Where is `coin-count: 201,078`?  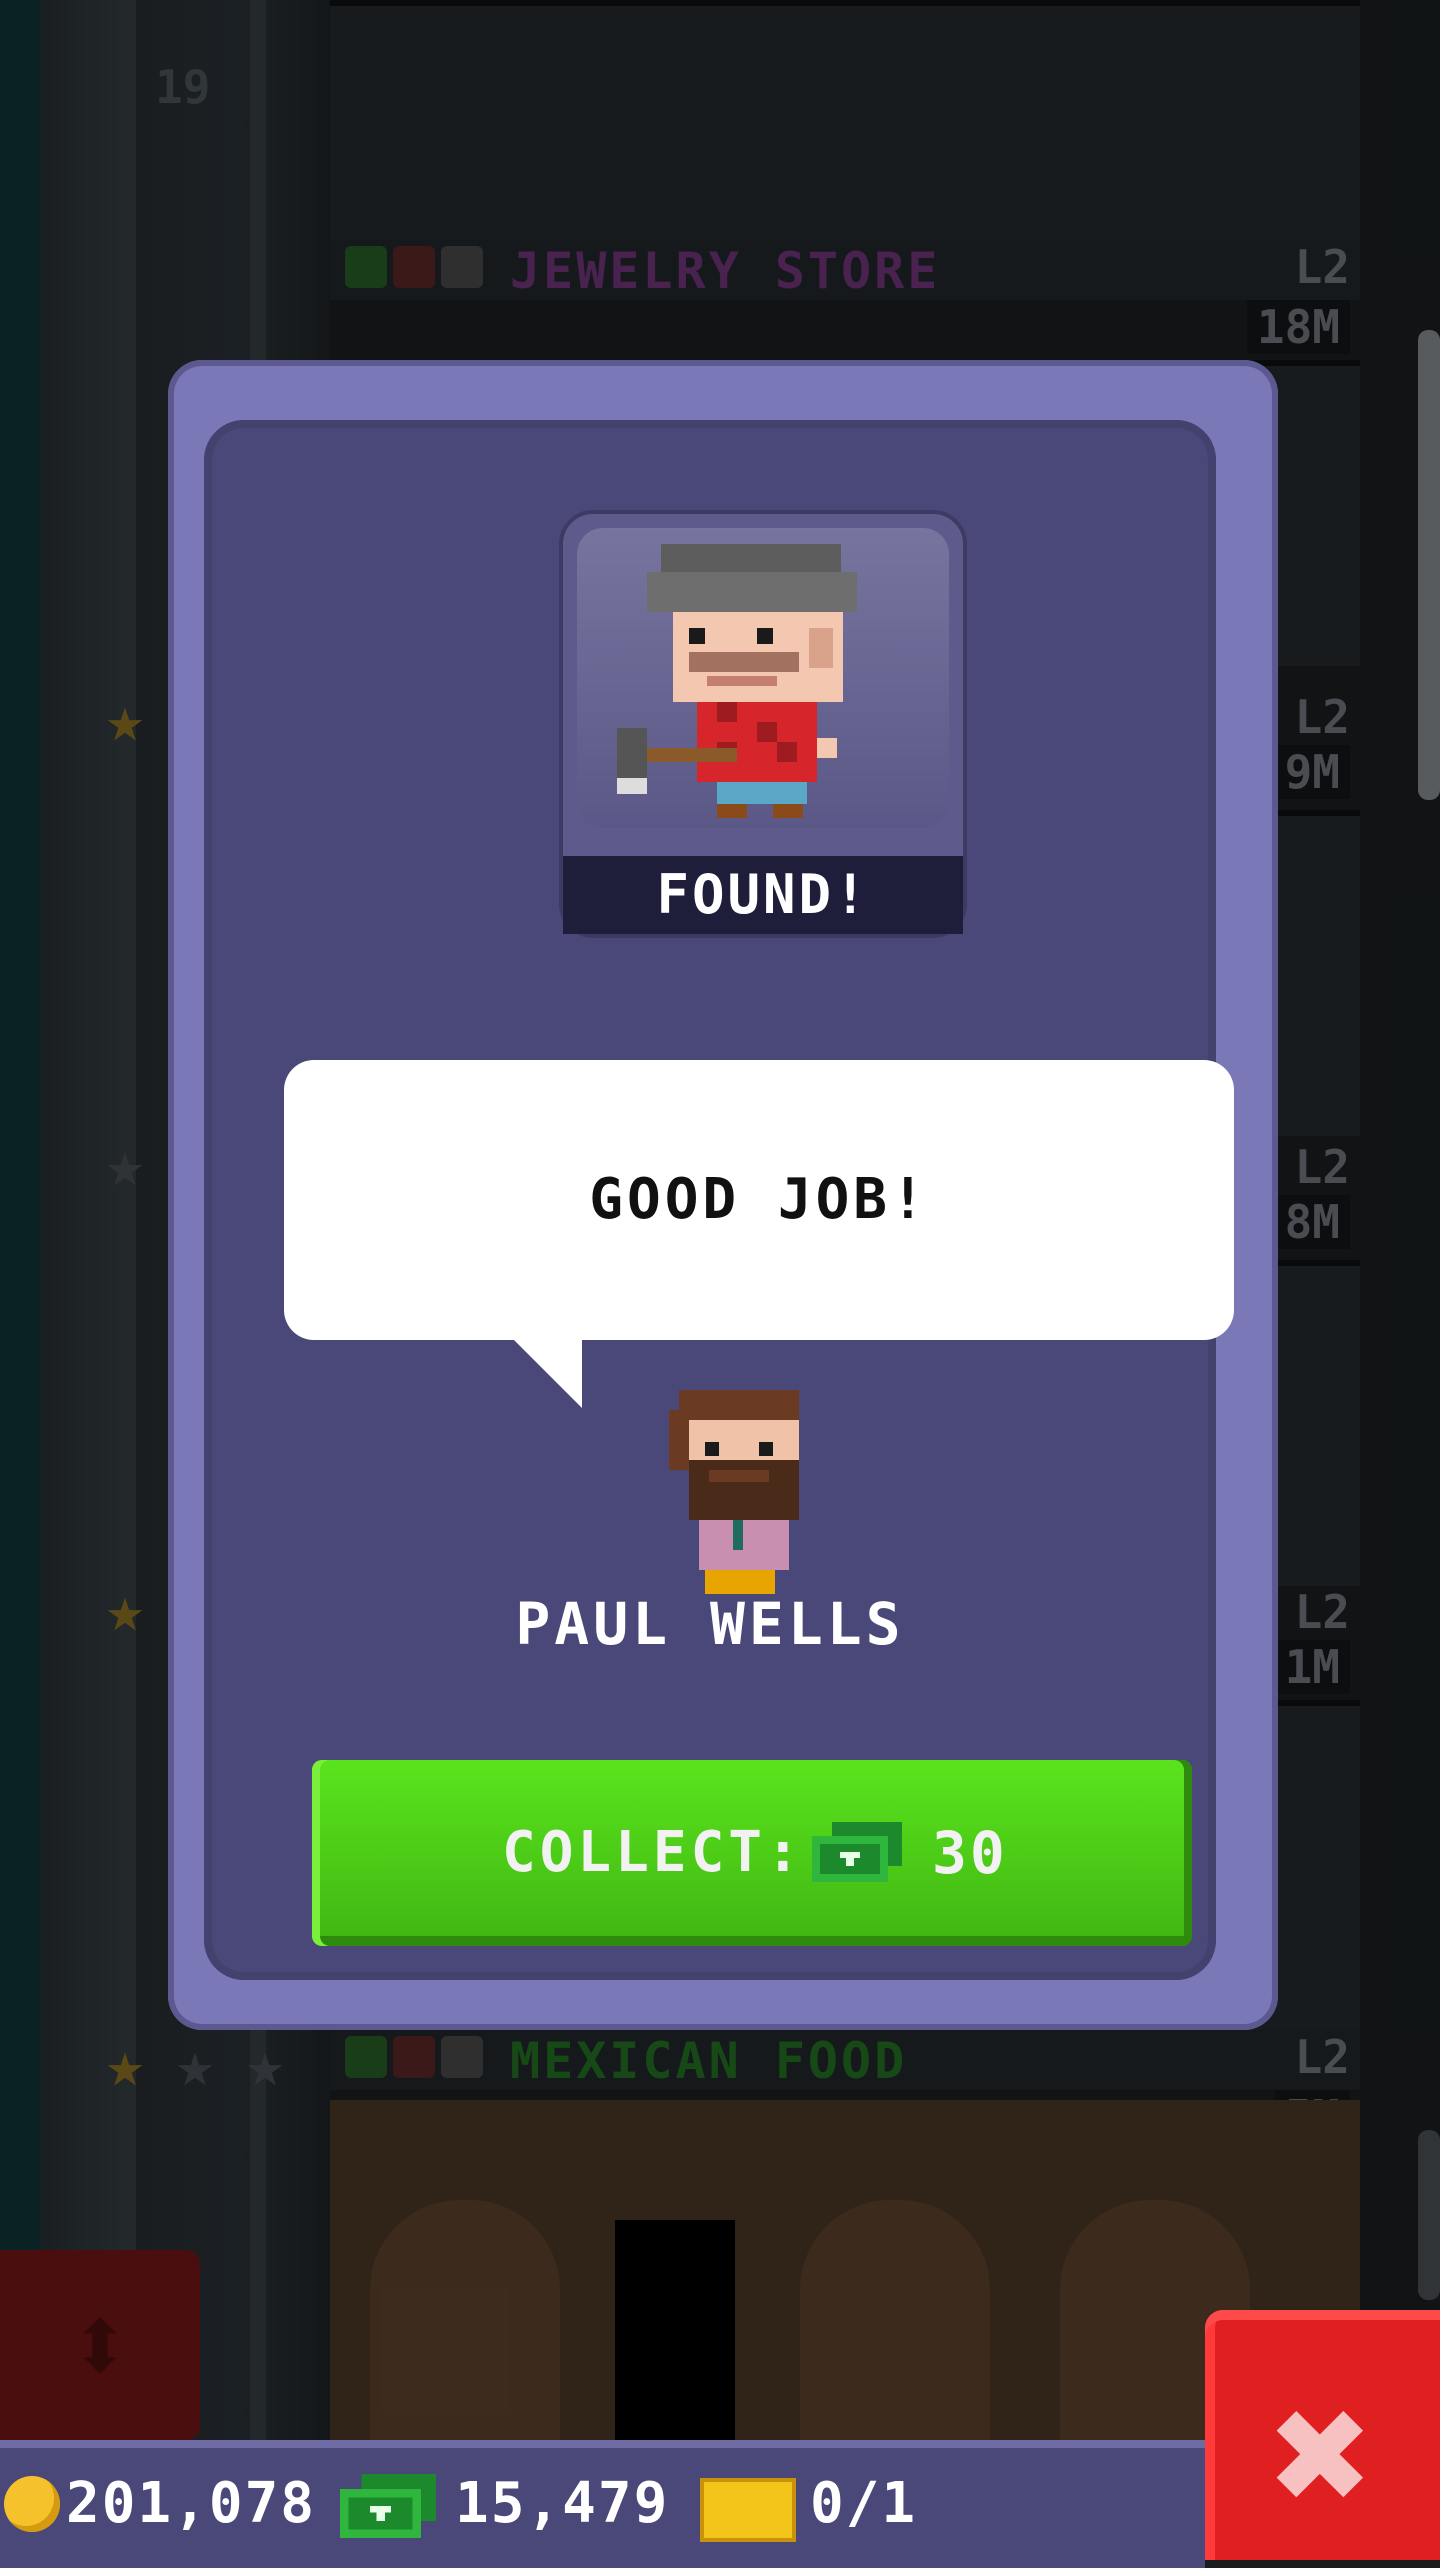
coin-count: 201,078 is located at coordinates (191, 2503).